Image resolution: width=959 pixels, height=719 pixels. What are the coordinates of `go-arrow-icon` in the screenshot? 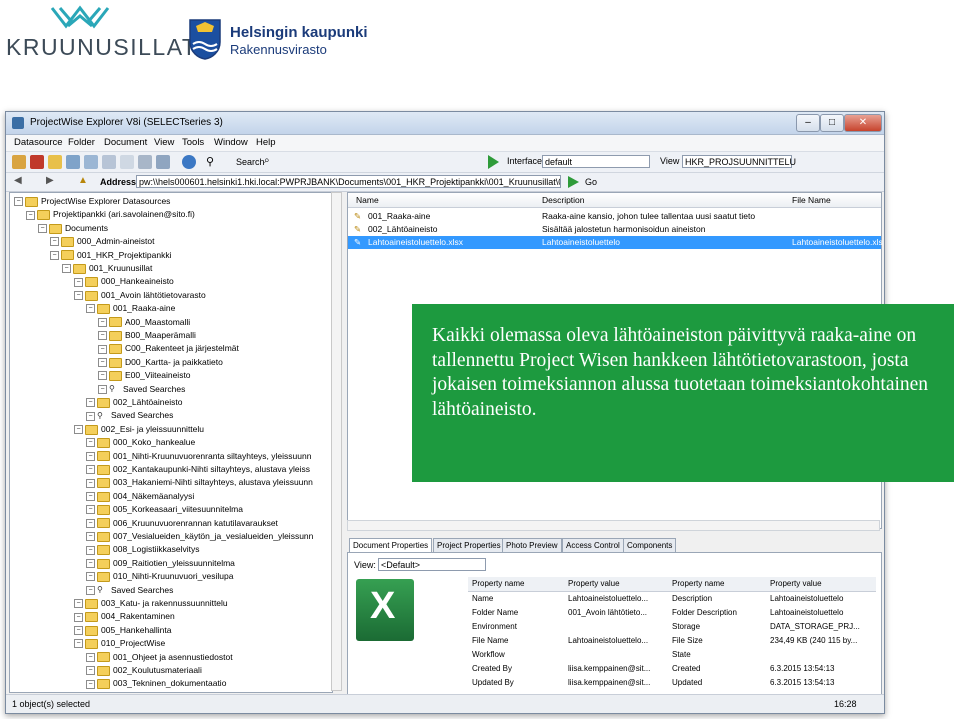 It's located at (573, 182).